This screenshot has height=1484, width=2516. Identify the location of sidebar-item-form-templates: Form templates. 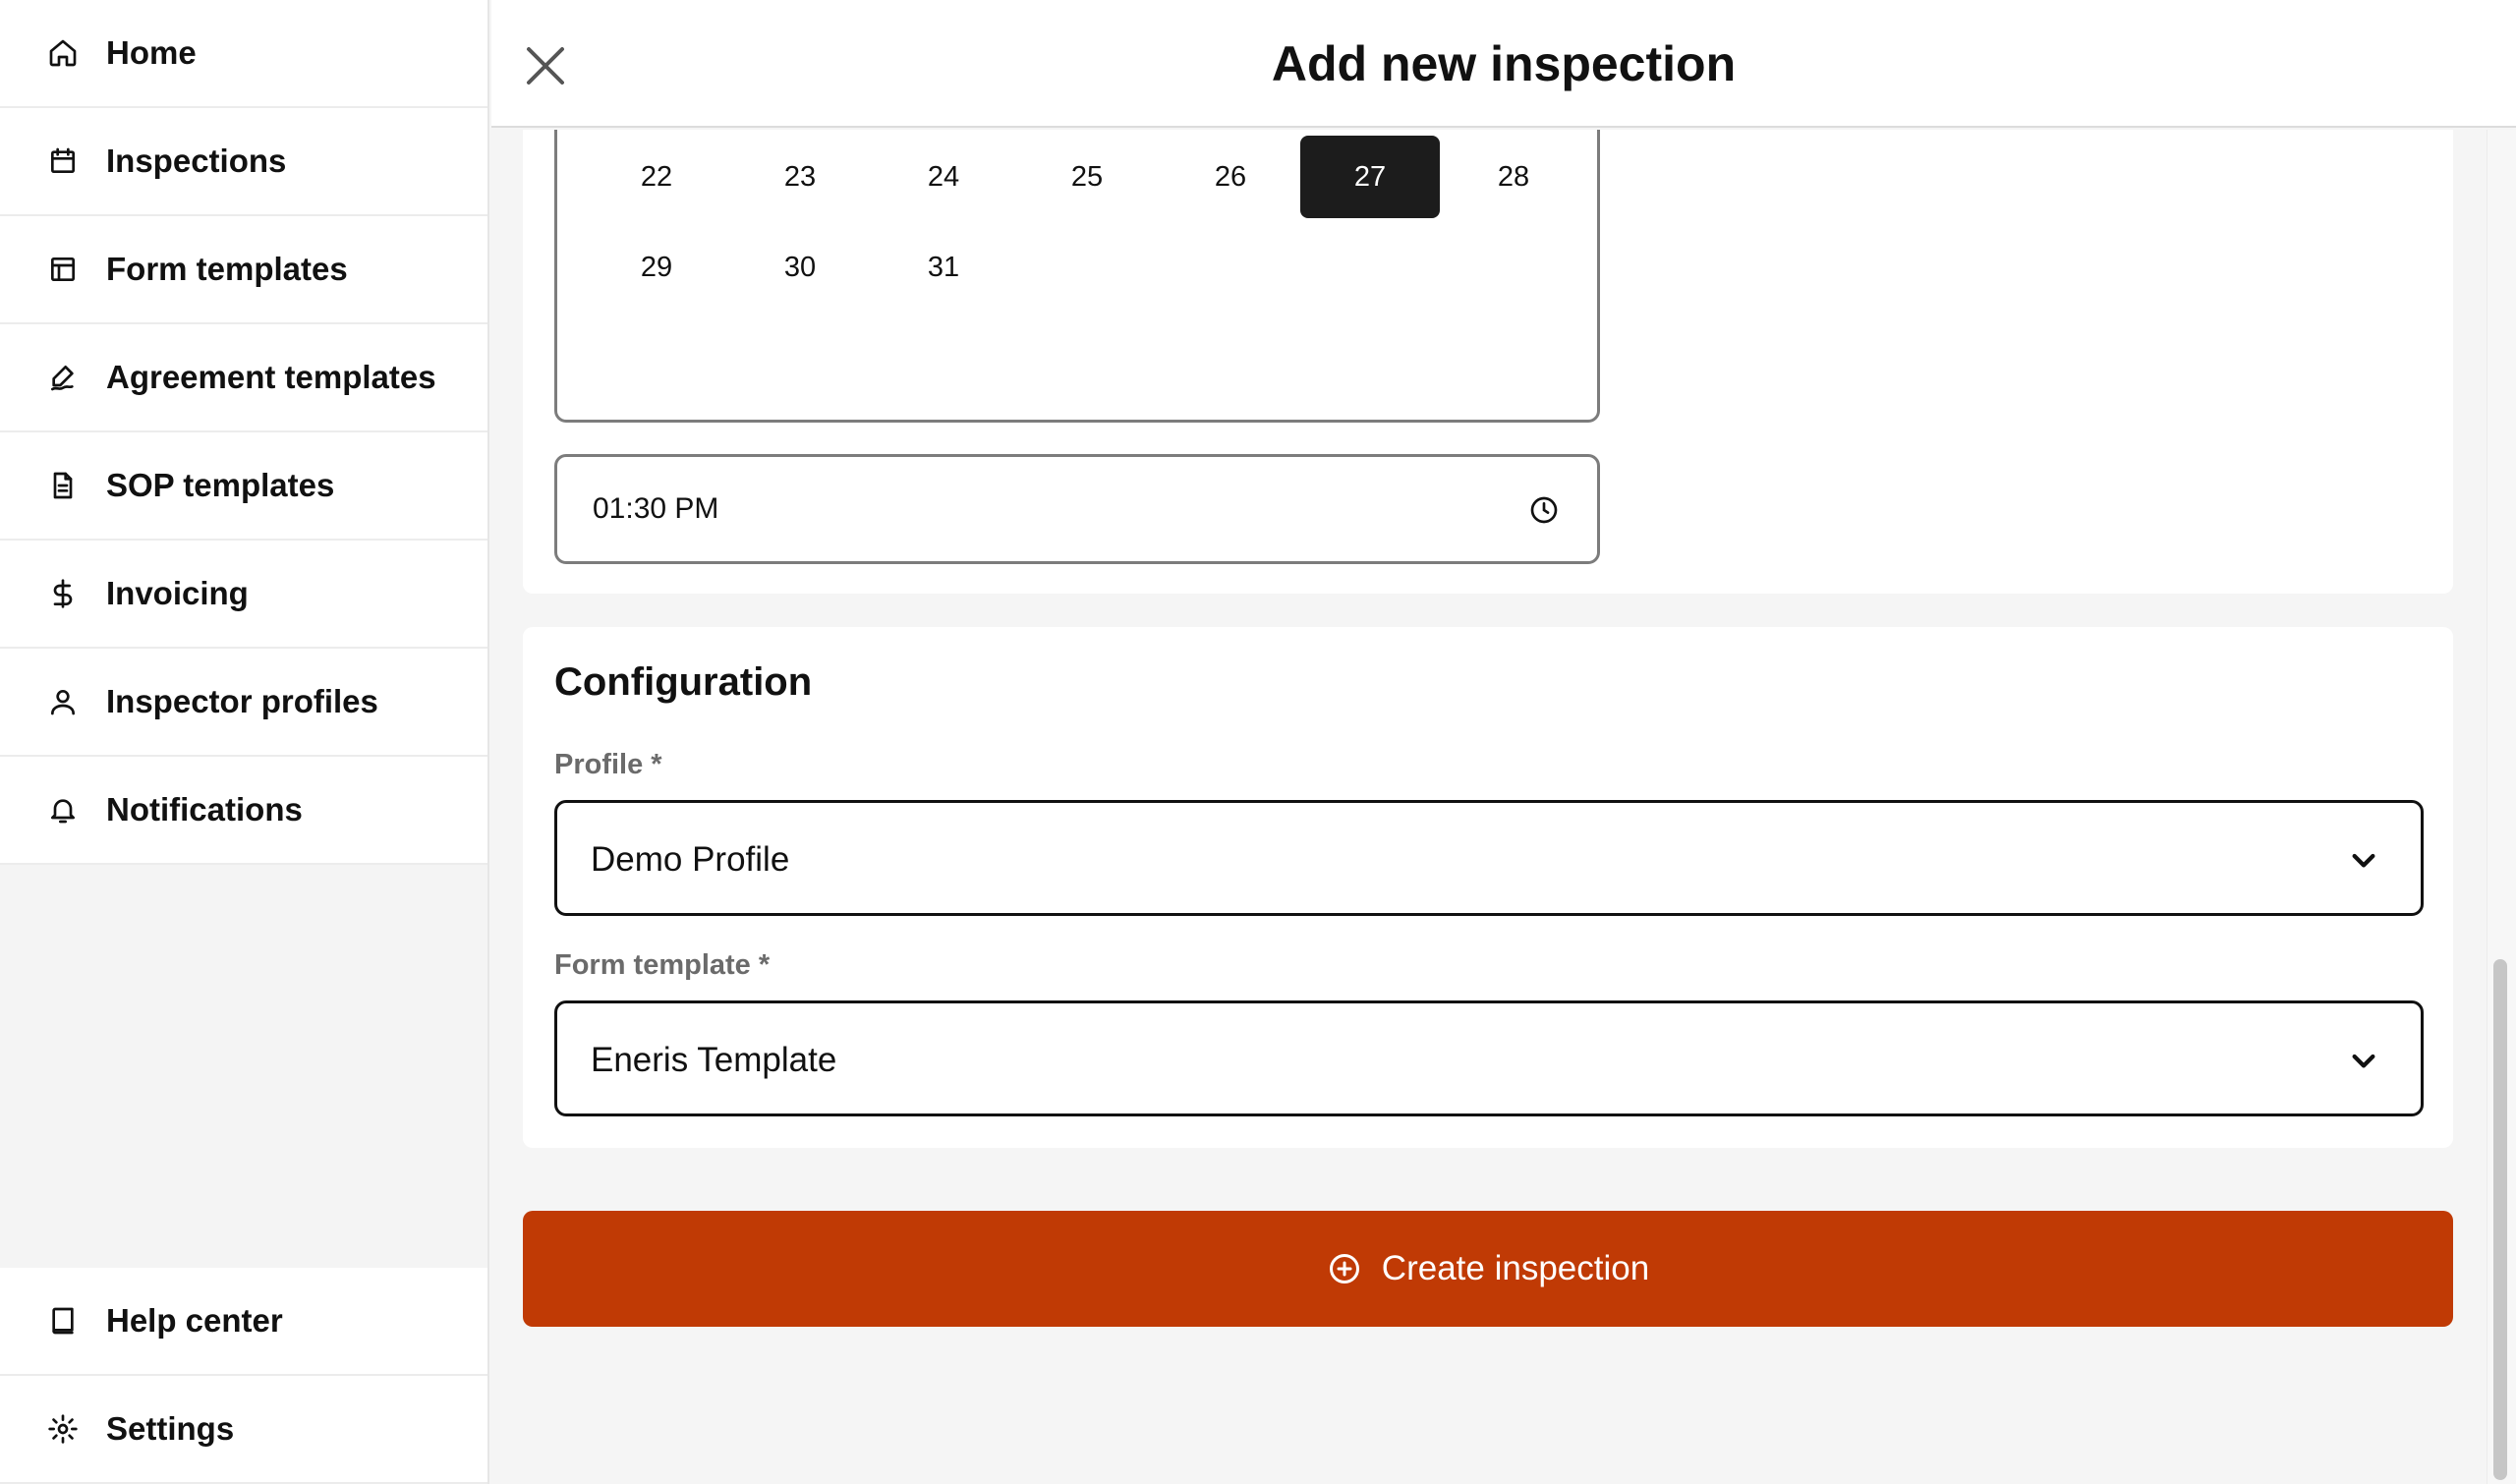
(243, 270).